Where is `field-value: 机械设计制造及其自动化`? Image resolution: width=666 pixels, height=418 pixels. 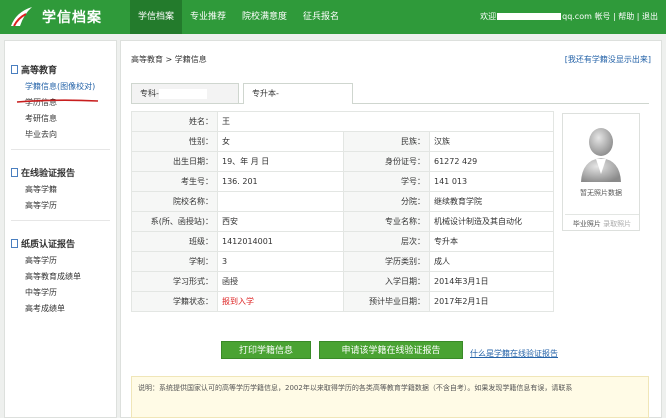 field-value: 机械设计制造及其自动化 is located at coordinates (491, 221).